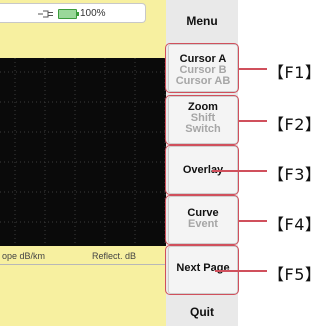 Image resolution: width=331 pixels, height=326 pixels. Describe the element at coordinates (202, 68) in the screenshot. I see `f1-highlight` at that location.